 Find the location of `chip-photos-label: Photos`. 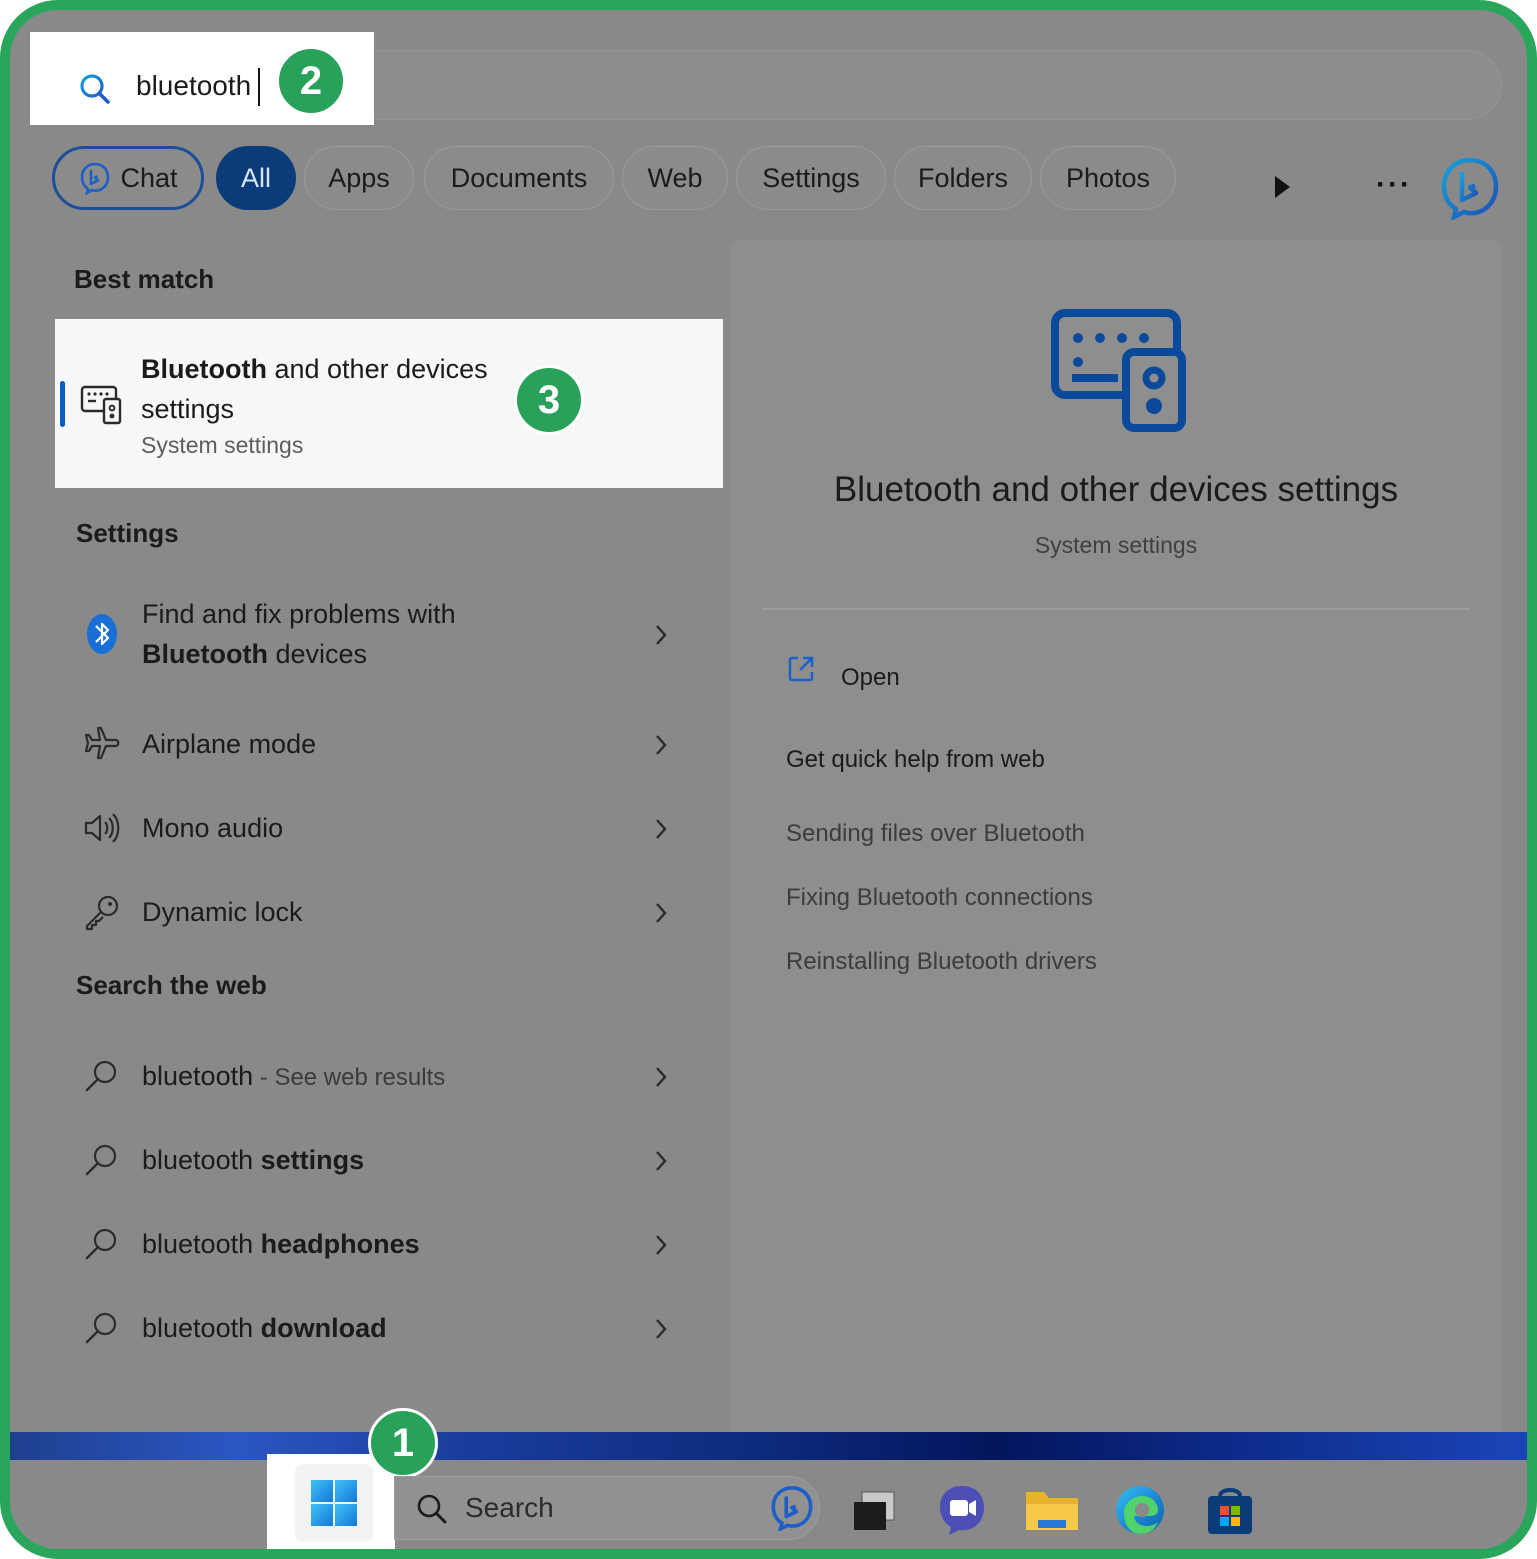

chip-photos-label: Photos is located at coordinates (1108, 177).